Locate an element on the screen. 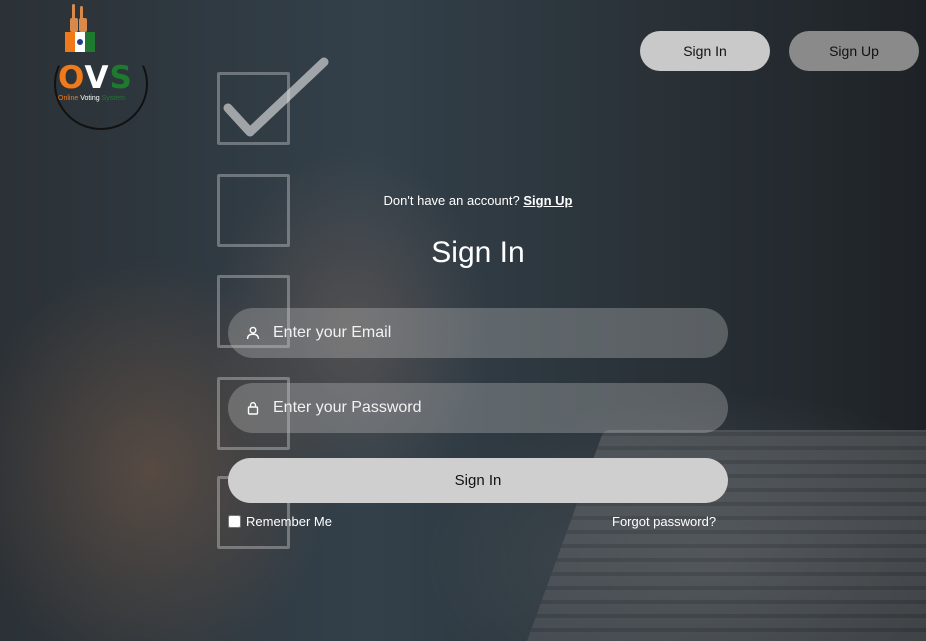 The width and height of the screenshot is (926, 641). user-icon is located at coordinates (253, 333).